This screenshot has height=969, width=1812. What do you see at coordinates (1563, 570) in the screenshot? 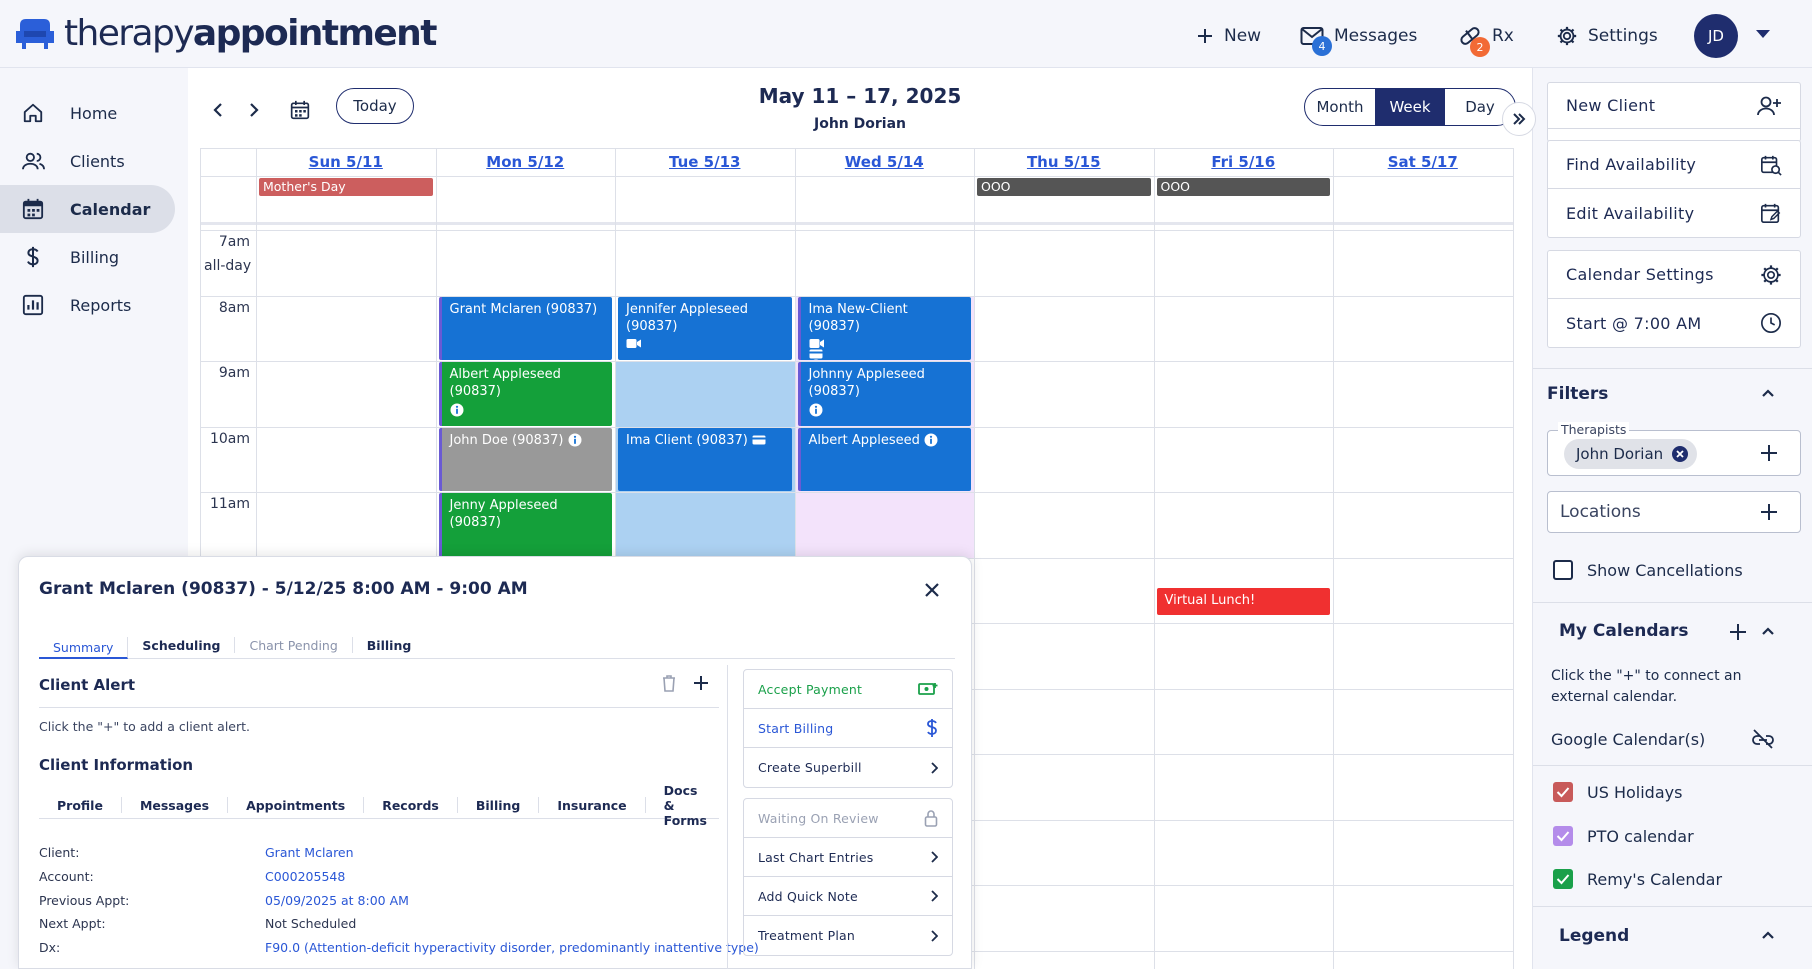
I see `show-cancellations-checkbox` at bounding box center [1563, 570].